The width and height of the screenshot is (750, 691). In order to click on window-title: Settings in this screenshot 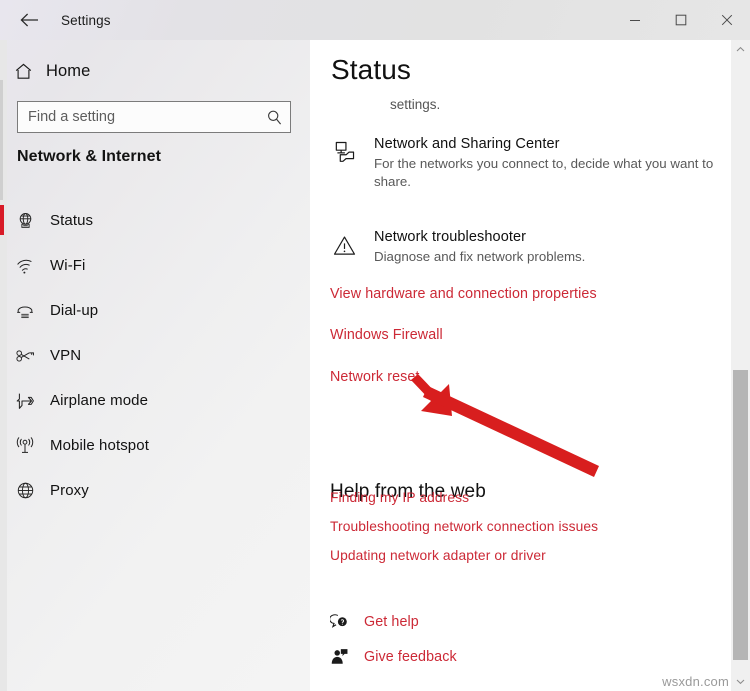, I will do `click(86, 20)`.